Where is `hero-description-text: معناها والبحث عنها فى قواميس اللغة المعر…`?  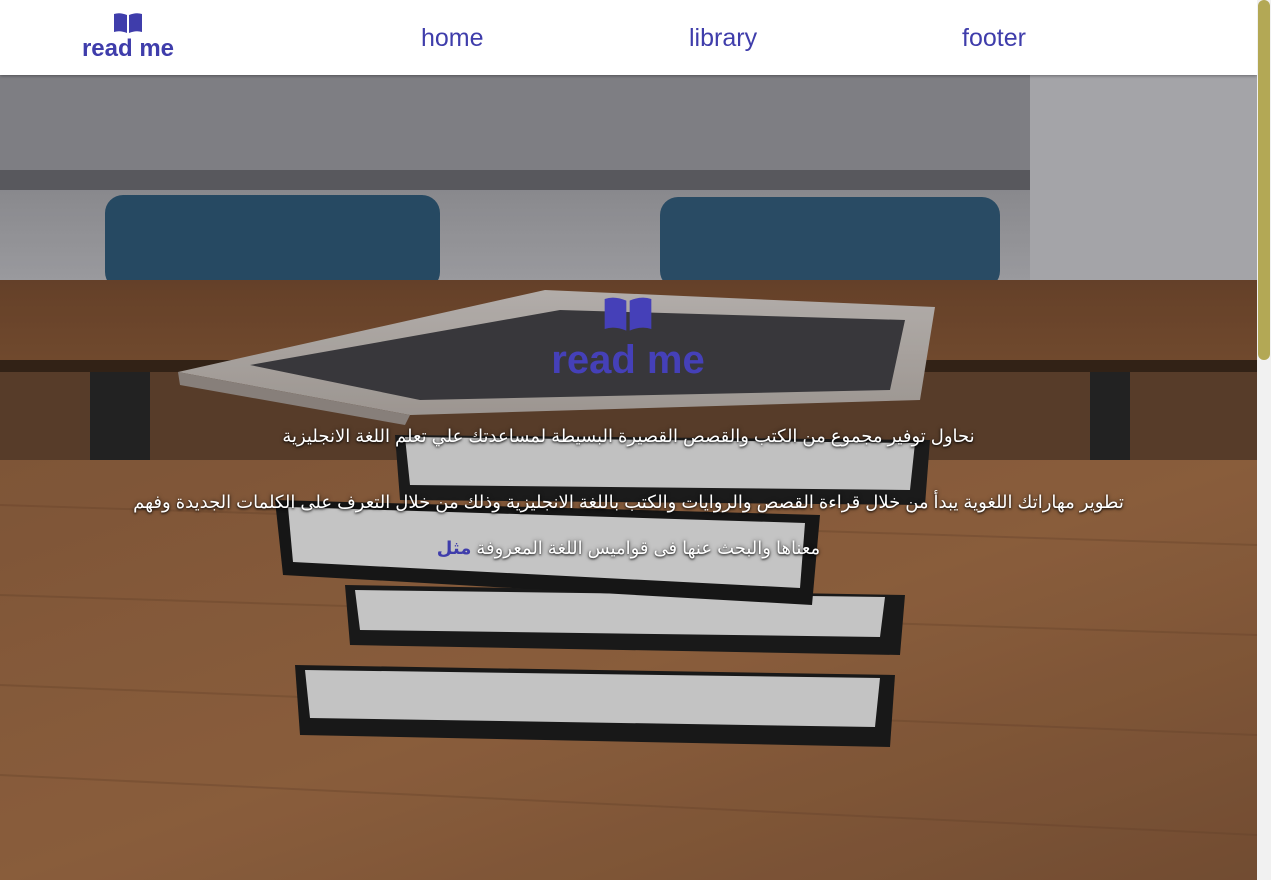
hero-description-text: معناها والبحث عنها فى قواميس اللغة المعر… is located at coordinates (646, 548).